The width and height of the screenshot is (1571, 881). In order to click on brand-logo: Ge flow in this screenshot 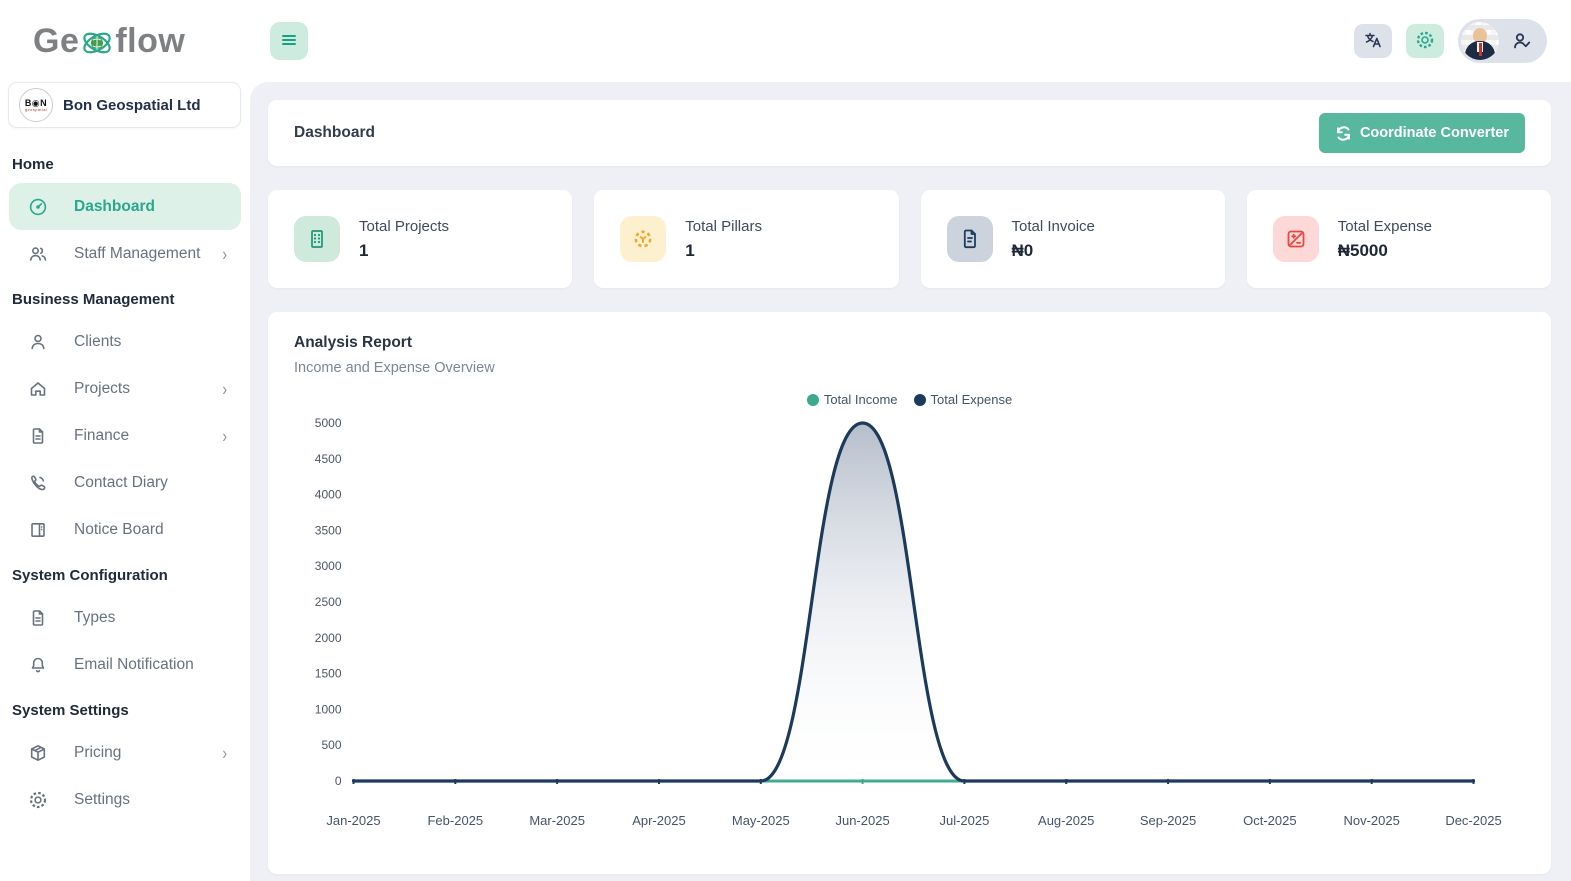, I will do `click(125, 41)`.